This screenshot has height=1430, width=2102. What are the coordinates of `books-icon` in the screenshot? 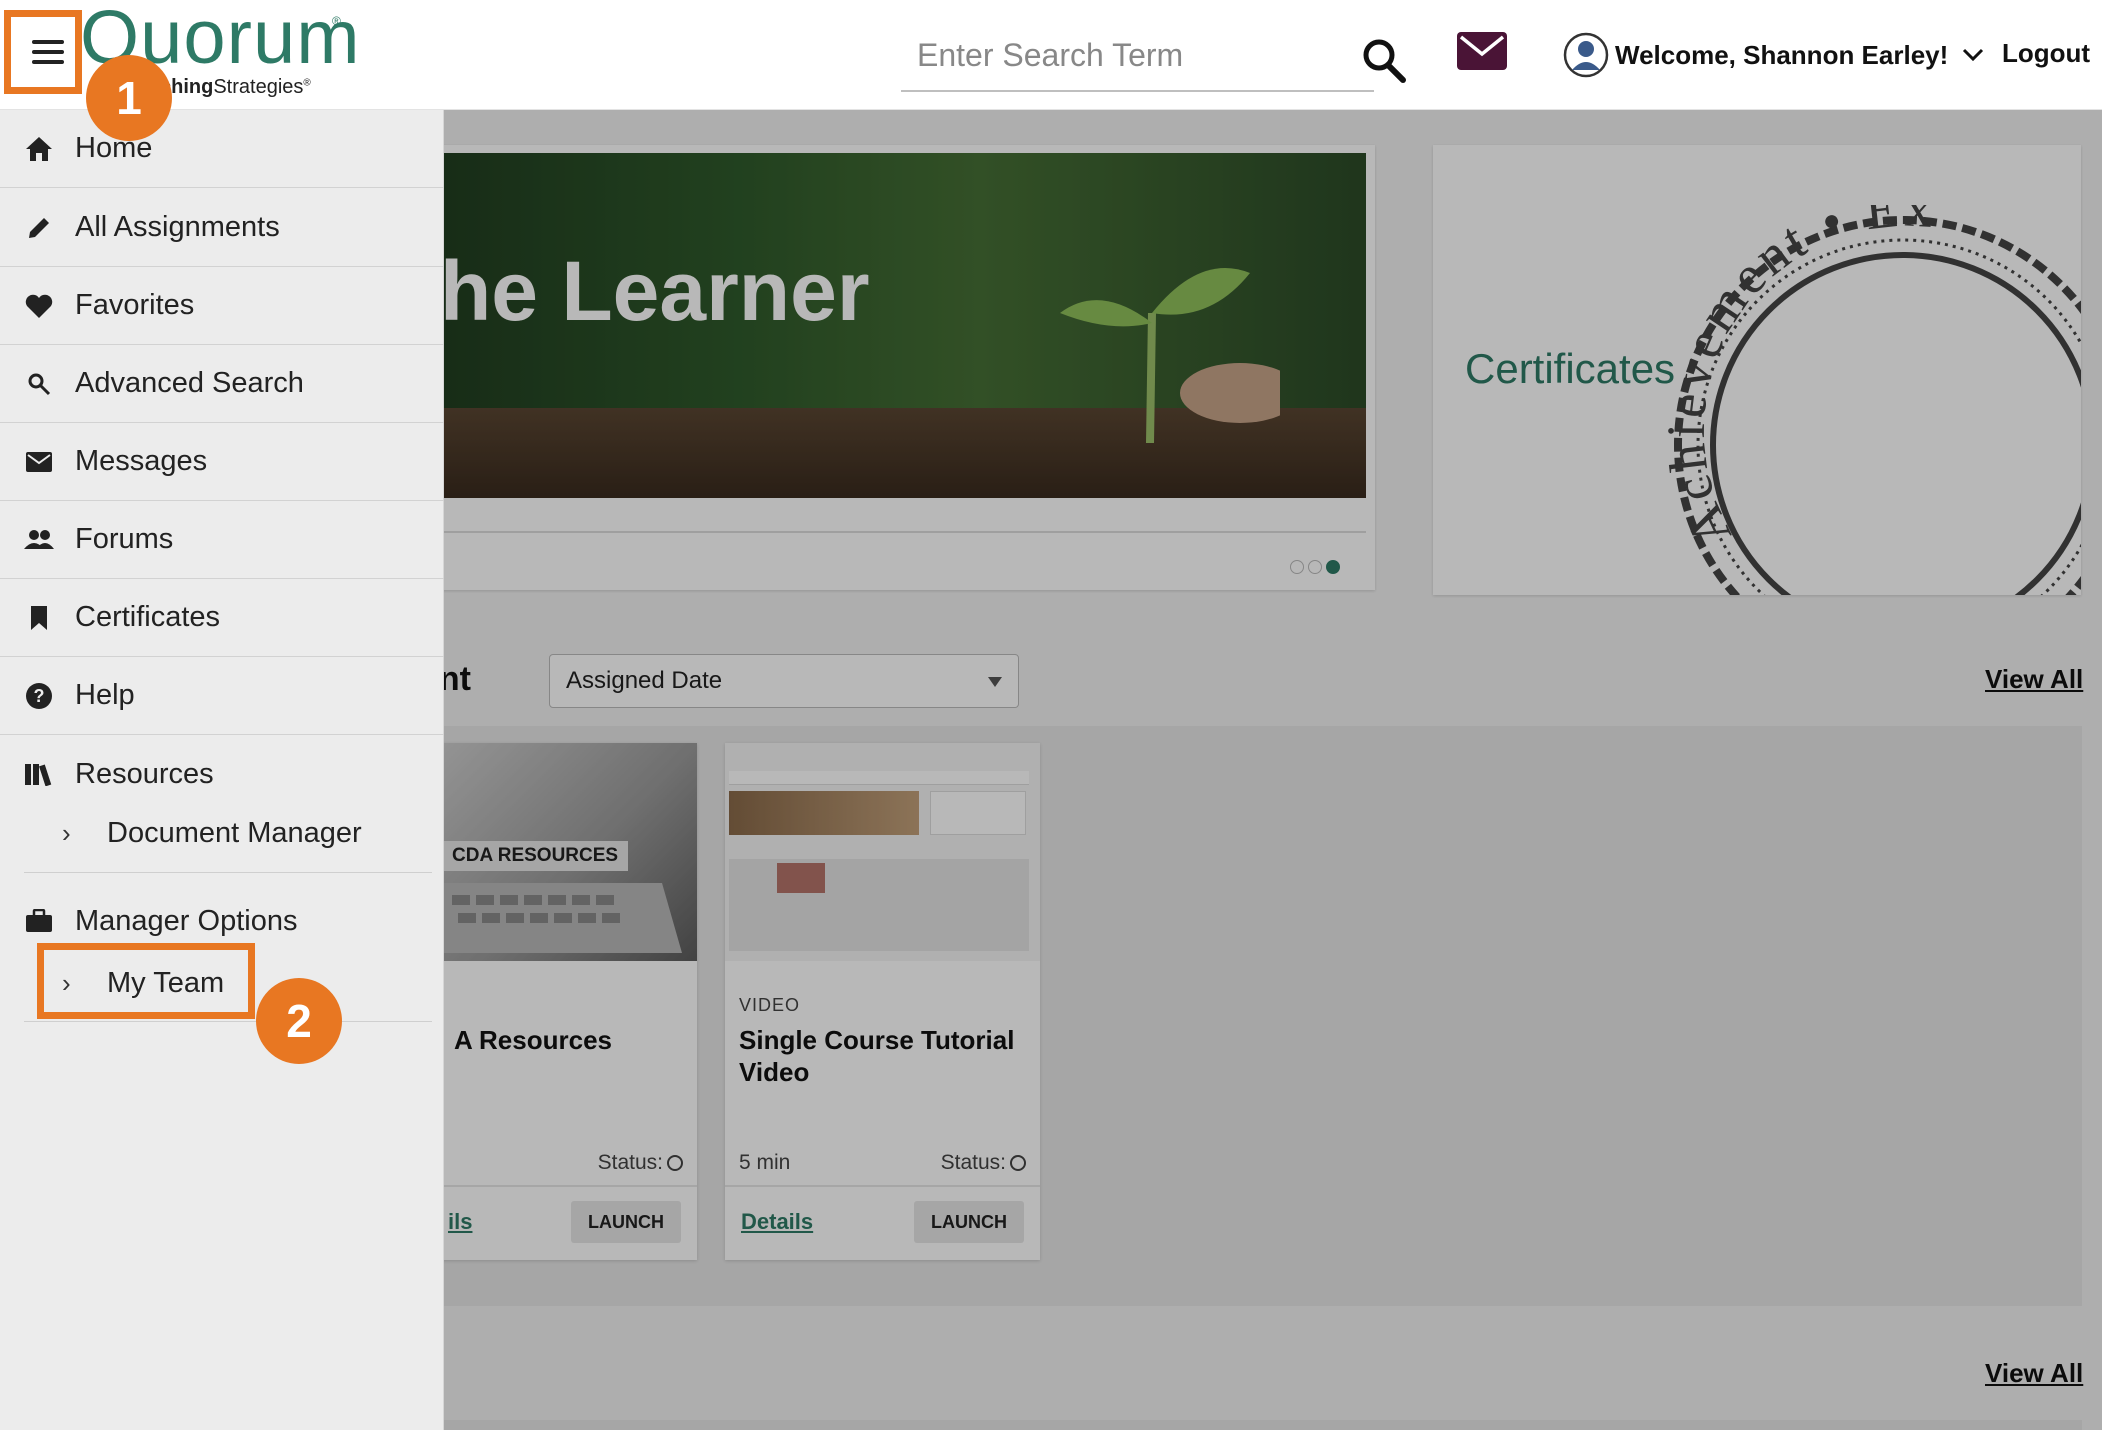 It's located at (39, 774).